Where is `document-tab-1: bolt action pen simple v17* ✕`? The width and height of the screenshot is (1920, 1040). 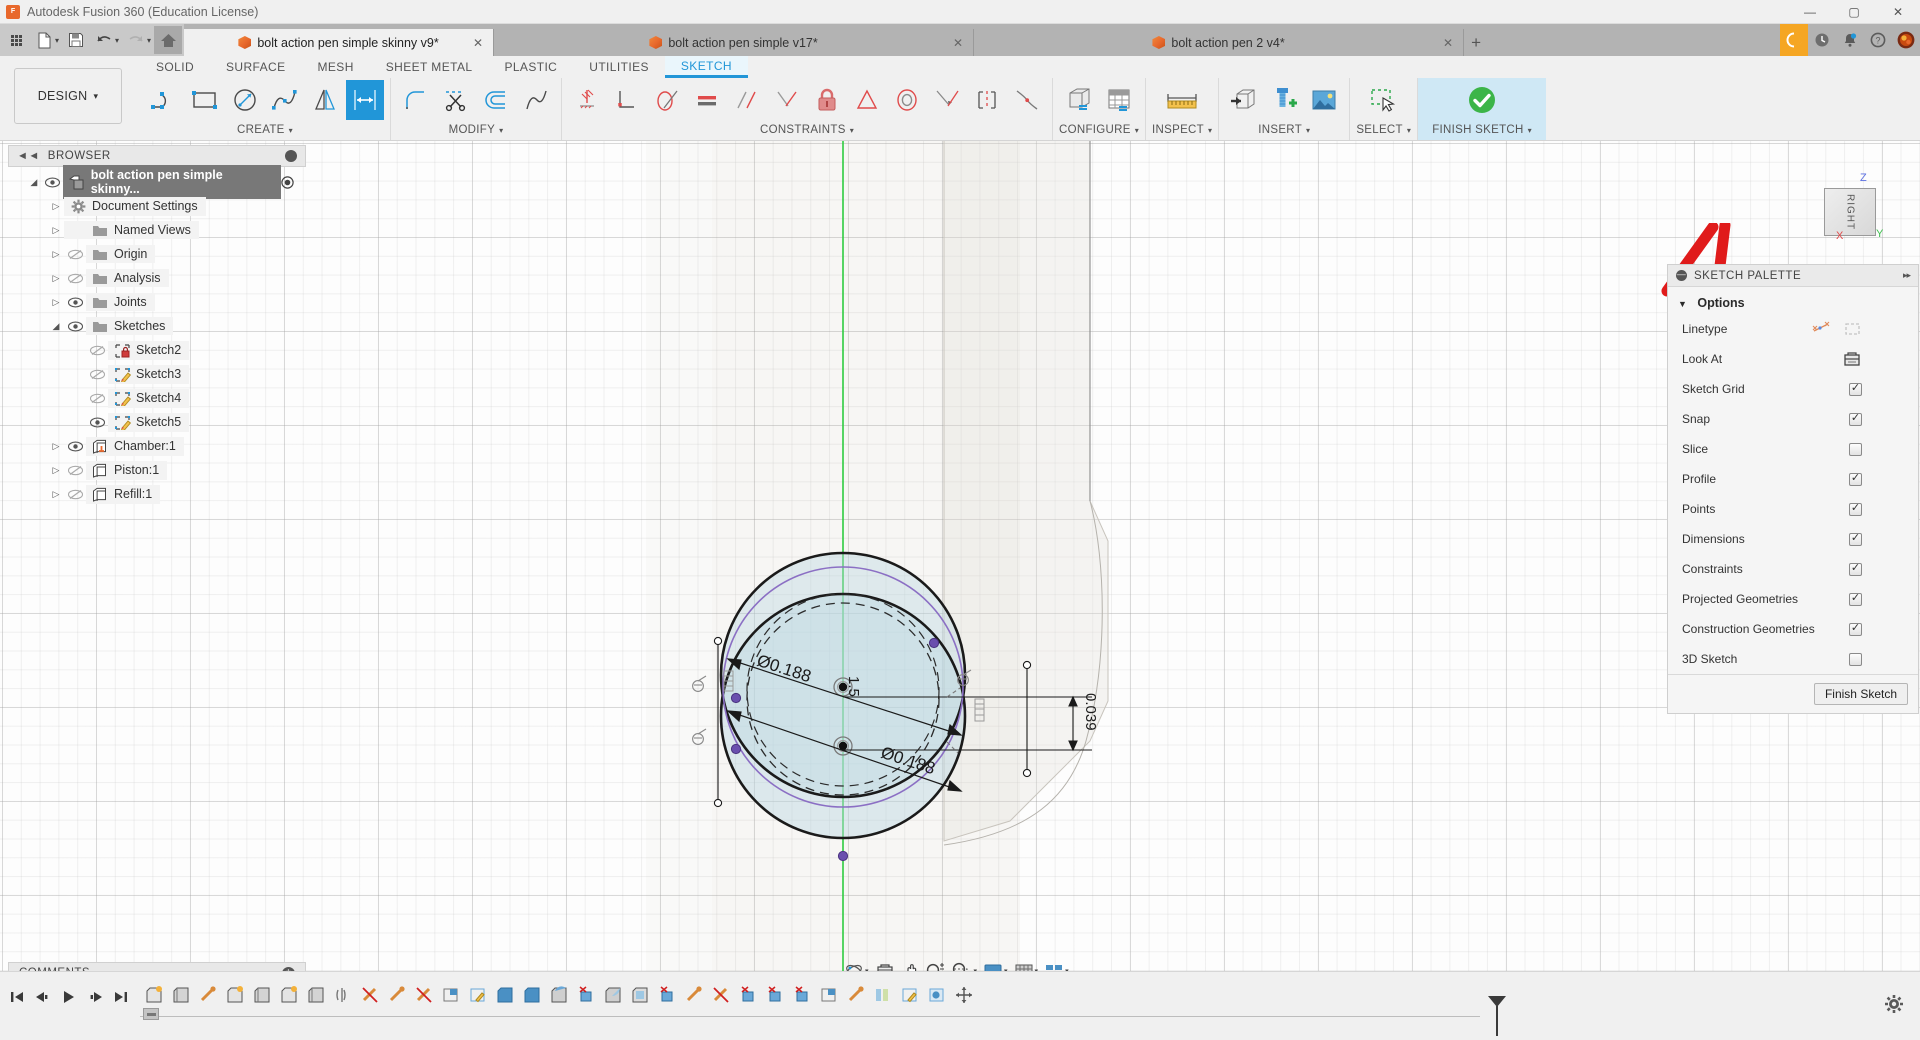
document-tab-1: bolt action pen simple v17* ✕ is located at coordinates (734, 42).